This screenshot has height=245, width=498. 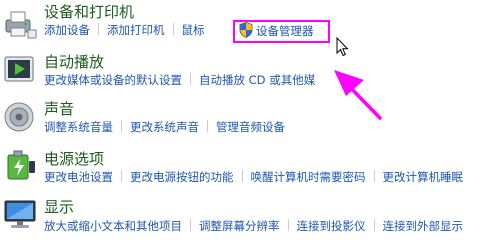 I want to click on power-options-title: 电源选项, so click(x=74, y=159).